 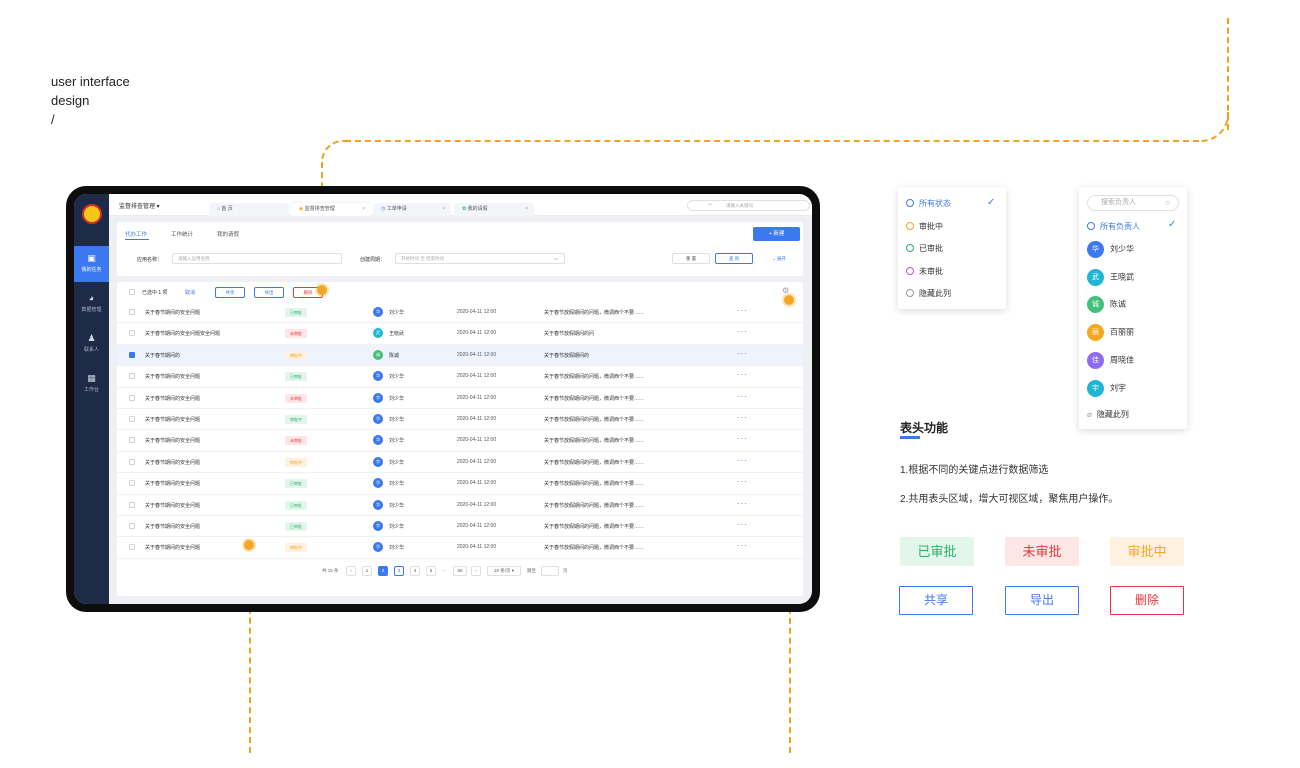 I want to click on owner-option: 佳周晓佳, so click(x=1110, y=360).